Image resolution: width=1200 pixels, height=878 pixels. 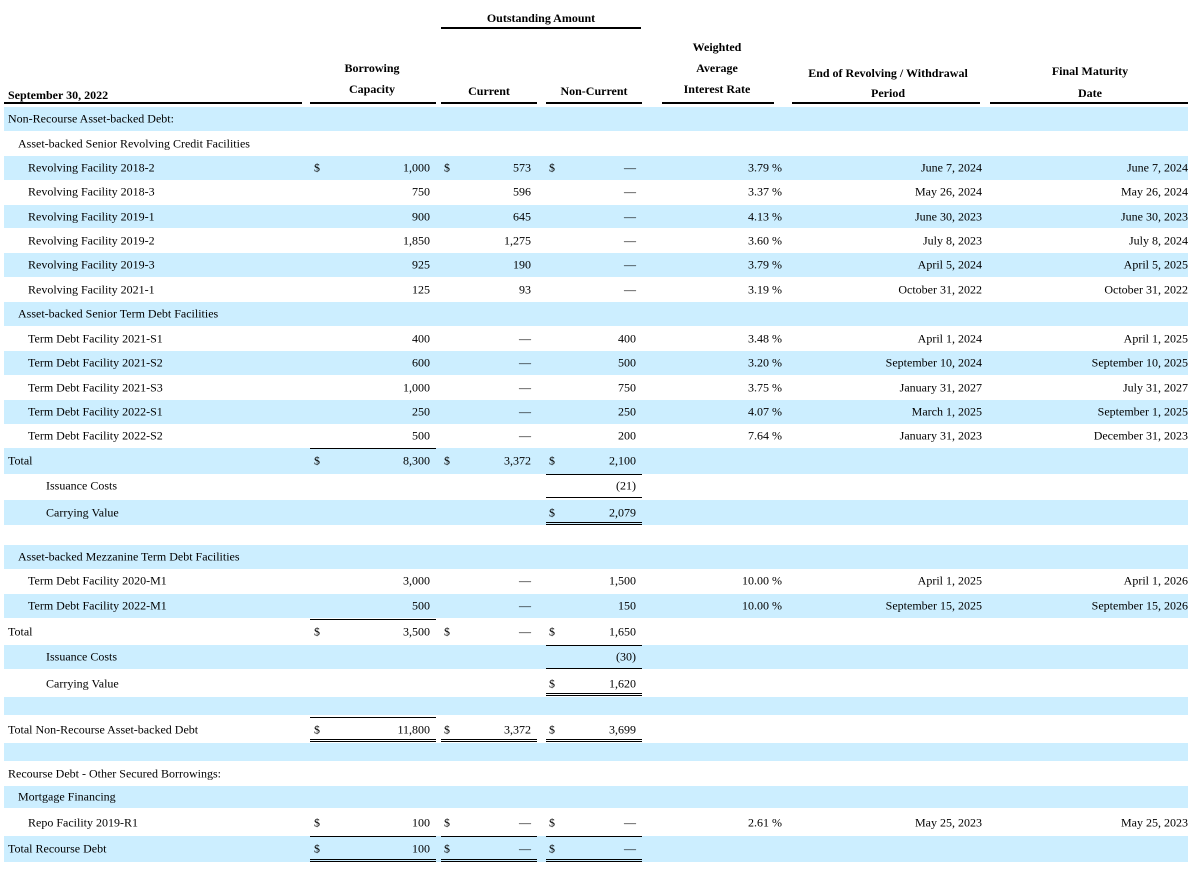 What do you see at coordinates (594, 103) in the screenshot?
I see `non-current-header-rule` at bounding box center [594, 103].